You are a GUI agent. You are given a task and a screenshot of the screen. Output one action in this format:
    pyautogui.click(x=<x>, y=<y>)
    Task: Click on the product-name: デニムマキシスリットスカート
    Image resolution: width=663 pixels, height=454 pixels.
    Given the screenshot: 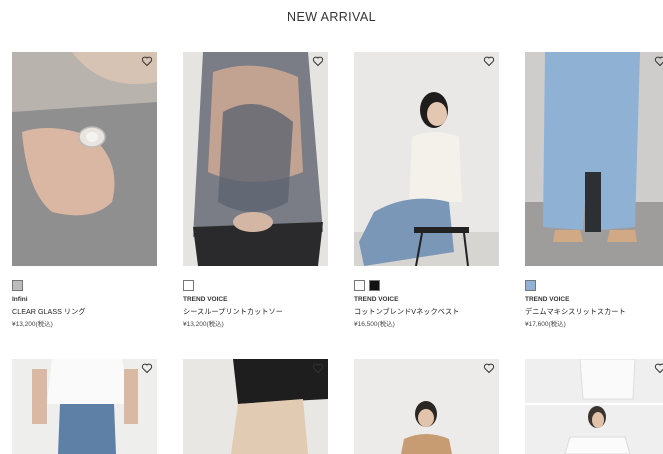 What is the action you would take?
    pyautogui.click(x=575, y=312)
    